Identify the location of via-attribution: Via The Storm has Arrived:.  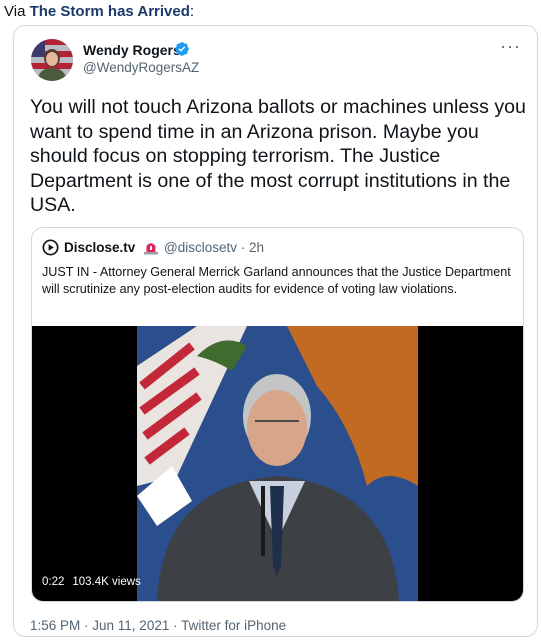
(99, 11).